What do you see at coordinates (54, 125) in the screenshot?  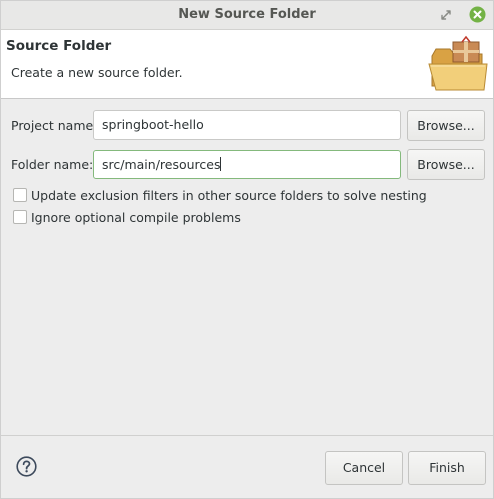 I see `project-name-label: Project name:` at bounding box center [54, 125].